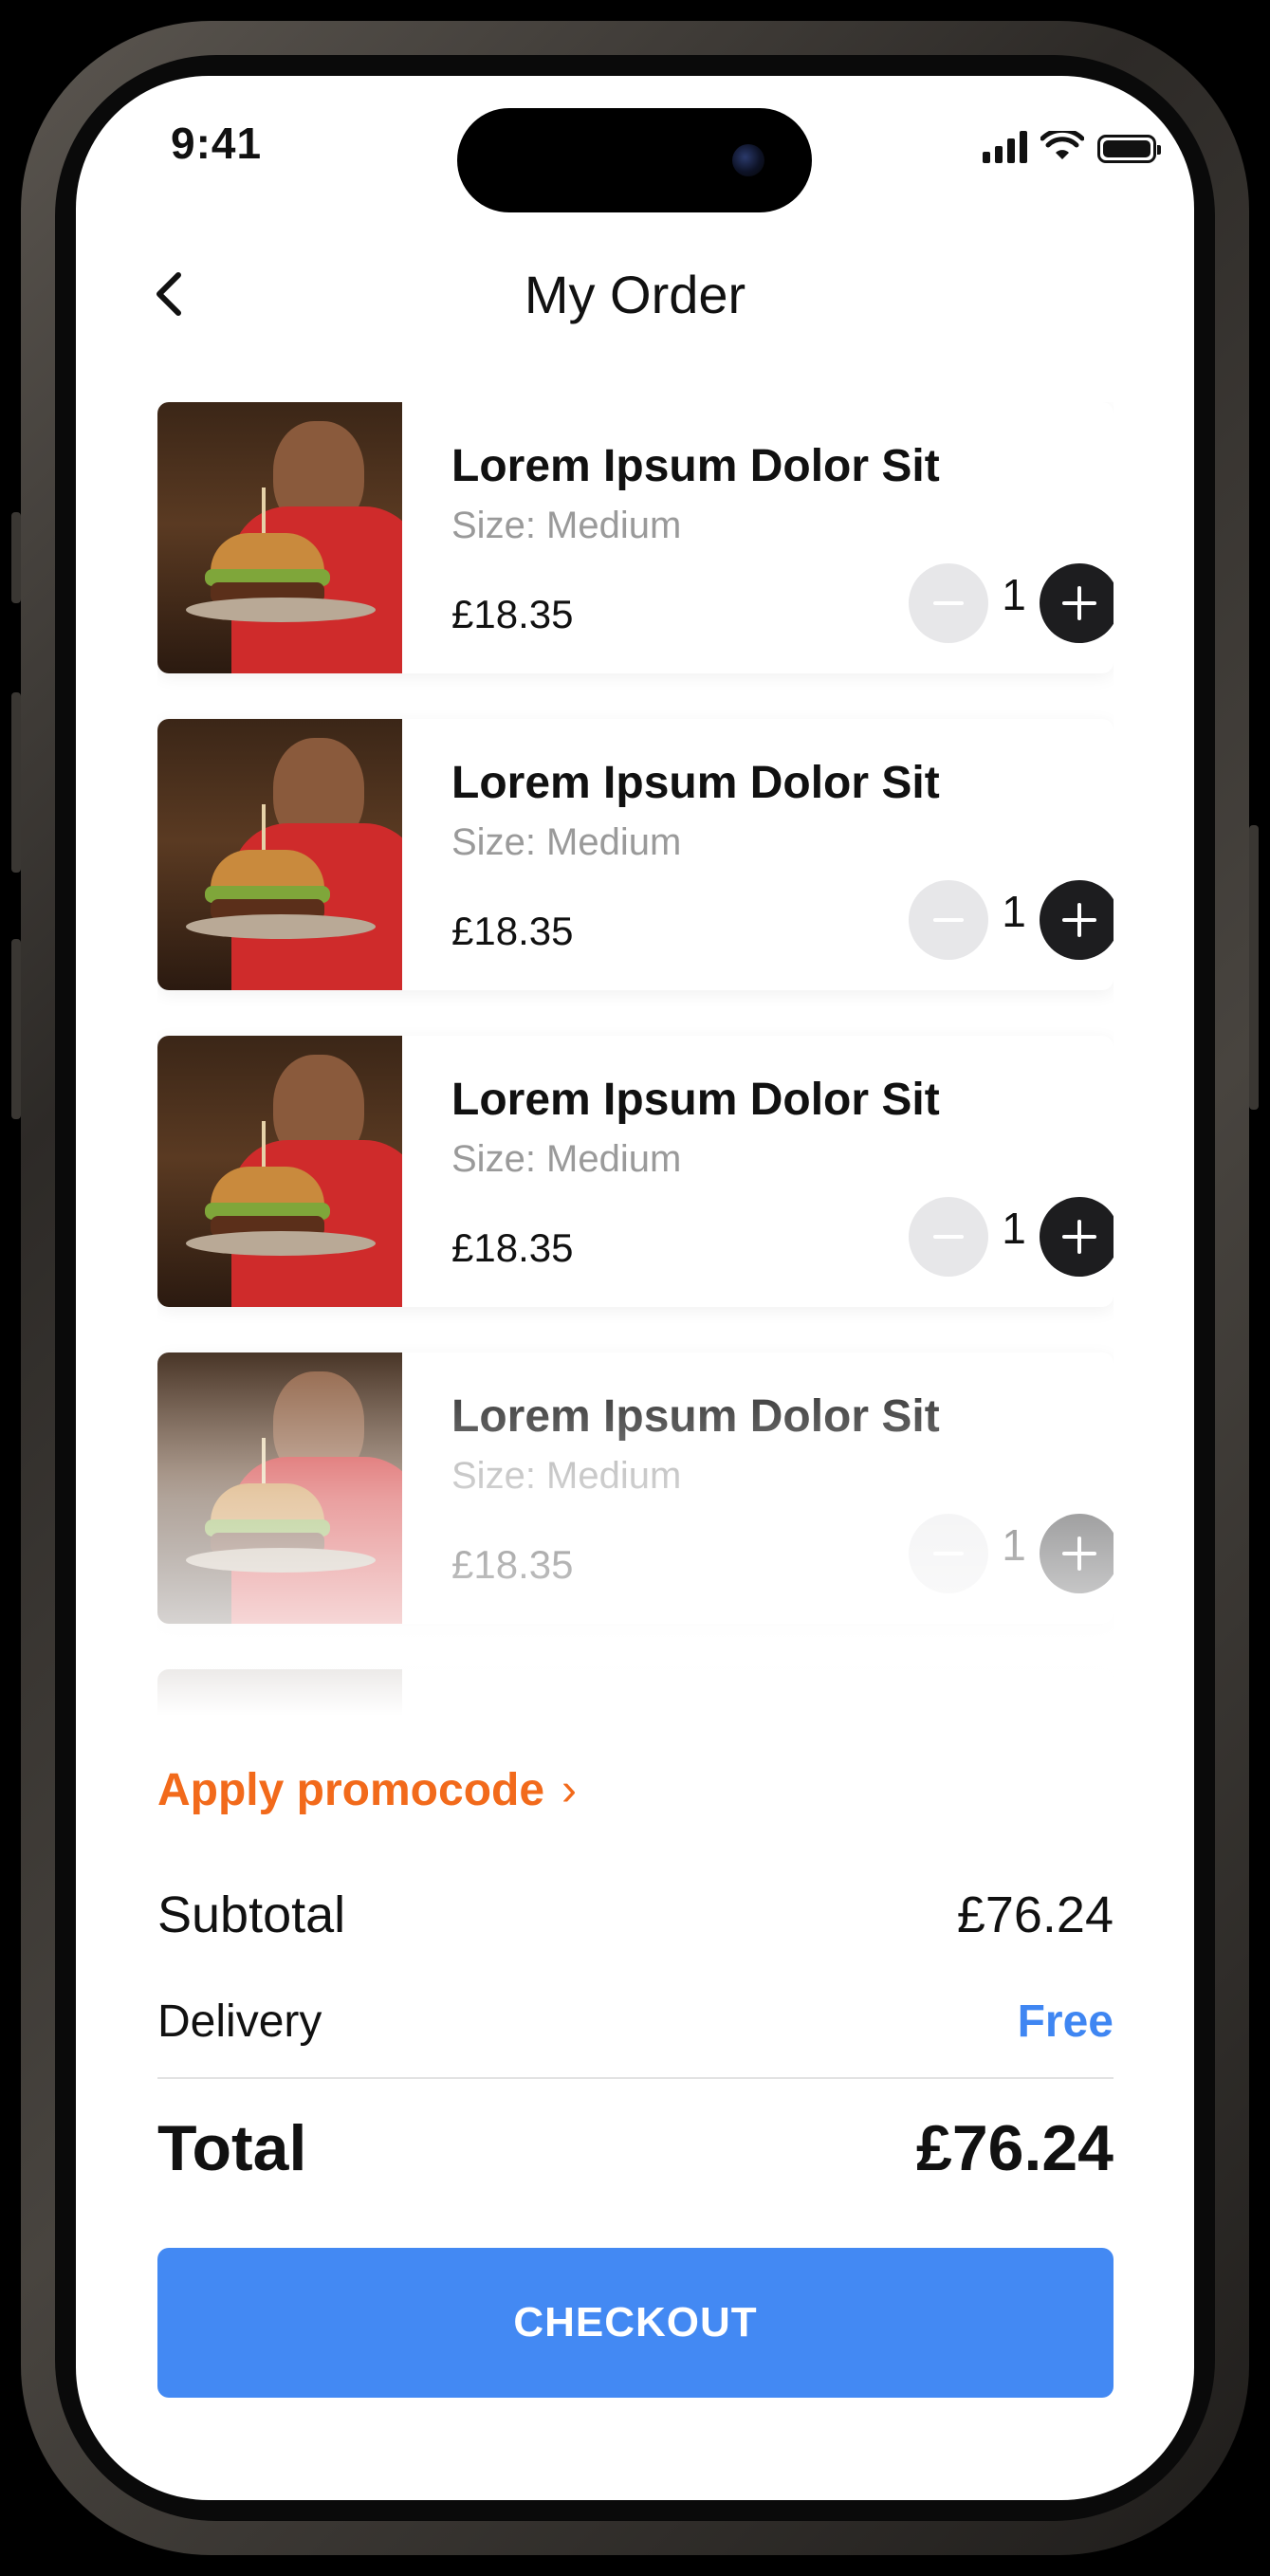 The height and width of the screenshot is (2576, 1270). Describe the element at coordinates (1015, 2148) in the screenshot. I see `total-value: £76.24` at that location.